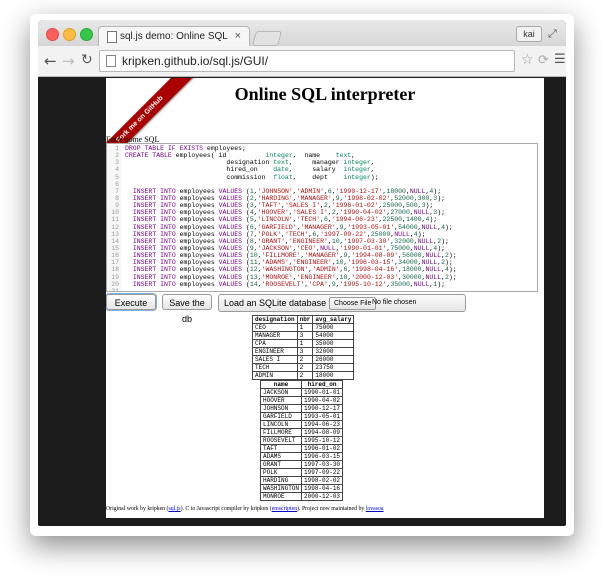  What do you see at coordinates (275, 351) in the screenshot?
I see `table-cell: ENGINEER` at bounding box center [275, 351].